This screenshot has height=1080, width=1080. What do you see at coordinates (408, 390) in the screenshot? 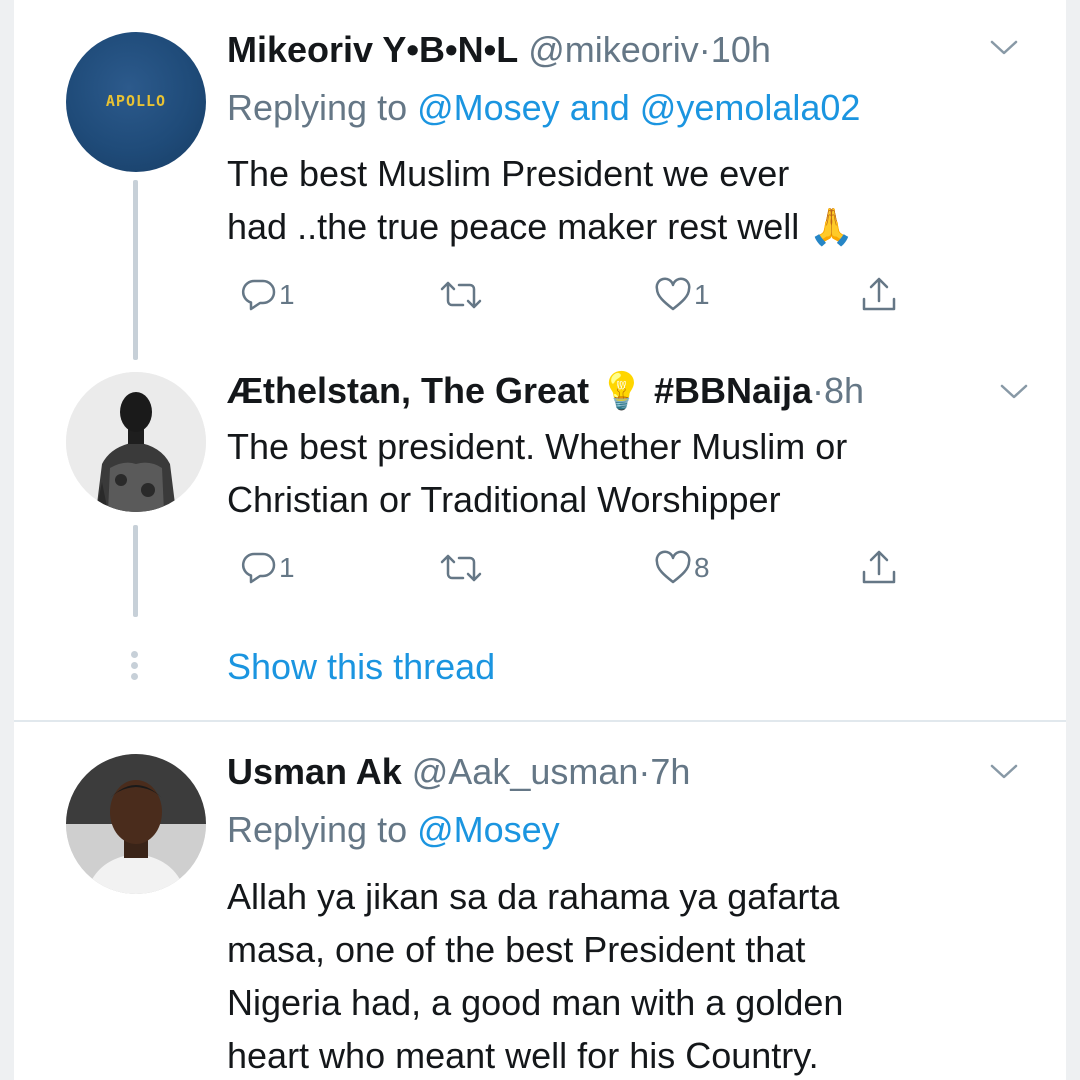
I see `display-name: Æthelstan, The Great` at bounding box center [408, 390].